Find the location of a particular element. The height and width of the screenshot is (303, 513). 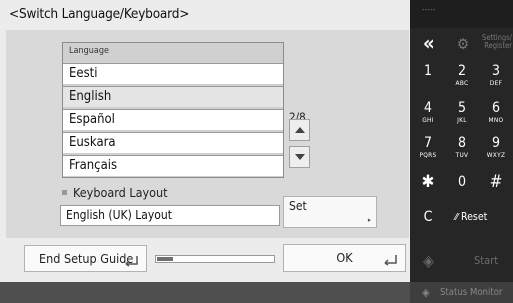

language-item: Español is located at coordinates (173, 119).